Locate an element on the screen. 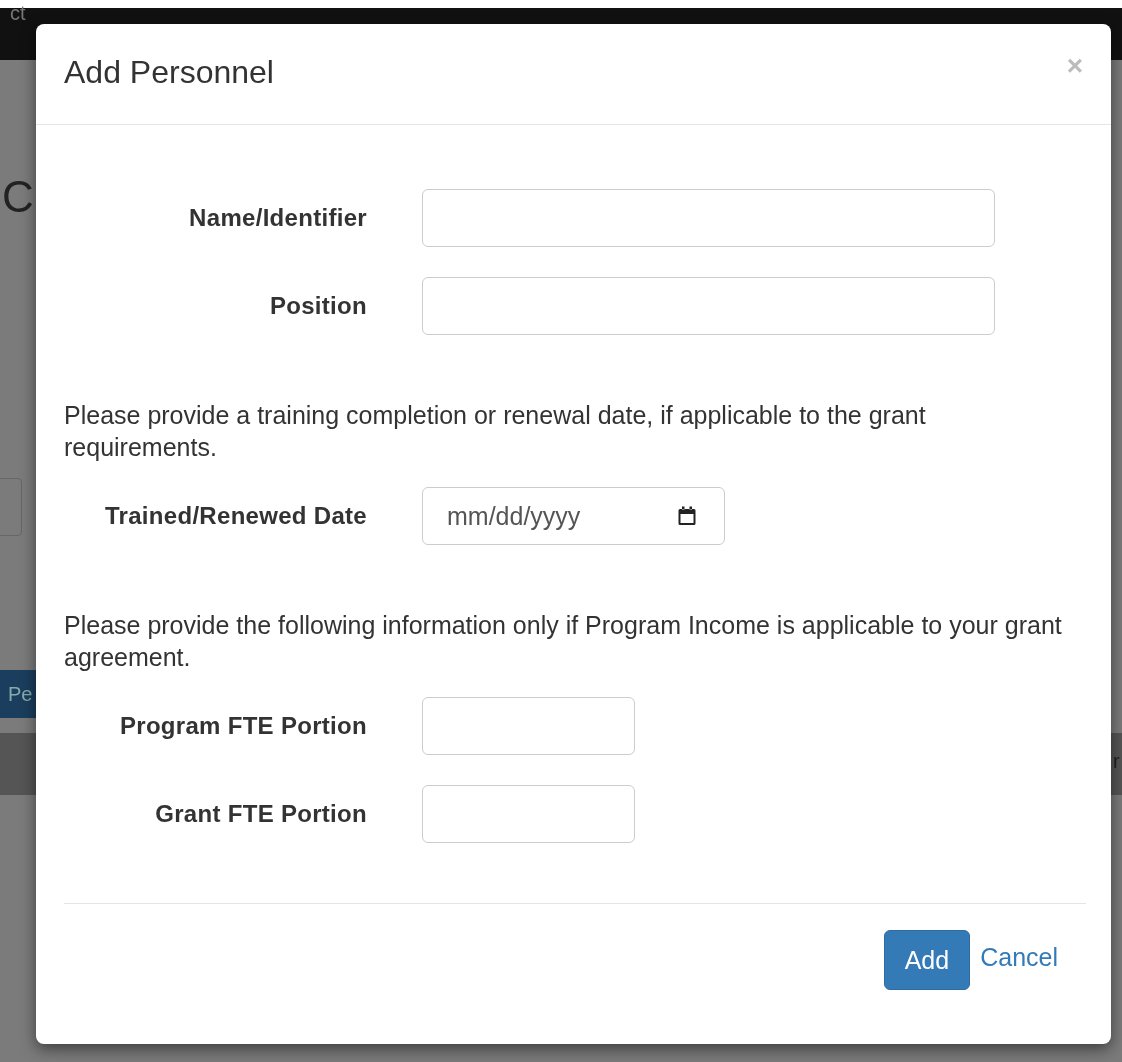  field-label: Trained/Renewed Date is located at coordinates (235, 516).